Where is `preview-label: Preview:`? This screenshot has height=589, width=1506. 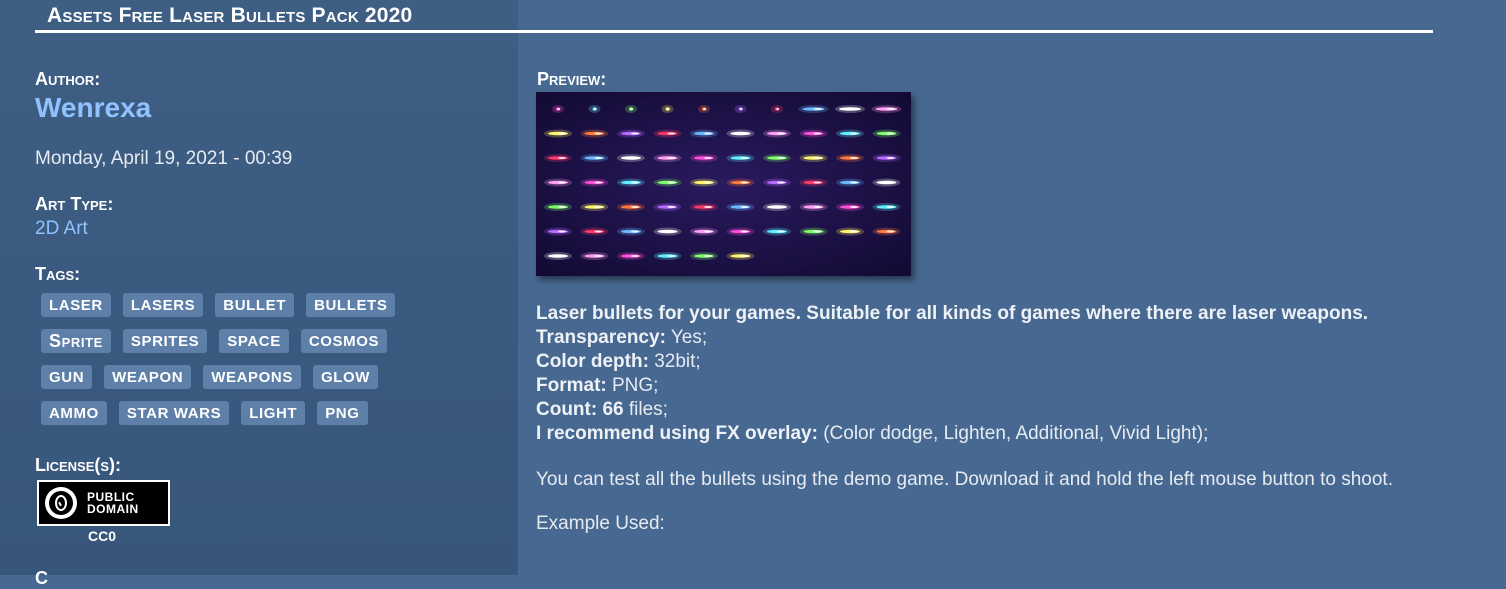
preview-label: Preview: is located at coordinates (572, 79).